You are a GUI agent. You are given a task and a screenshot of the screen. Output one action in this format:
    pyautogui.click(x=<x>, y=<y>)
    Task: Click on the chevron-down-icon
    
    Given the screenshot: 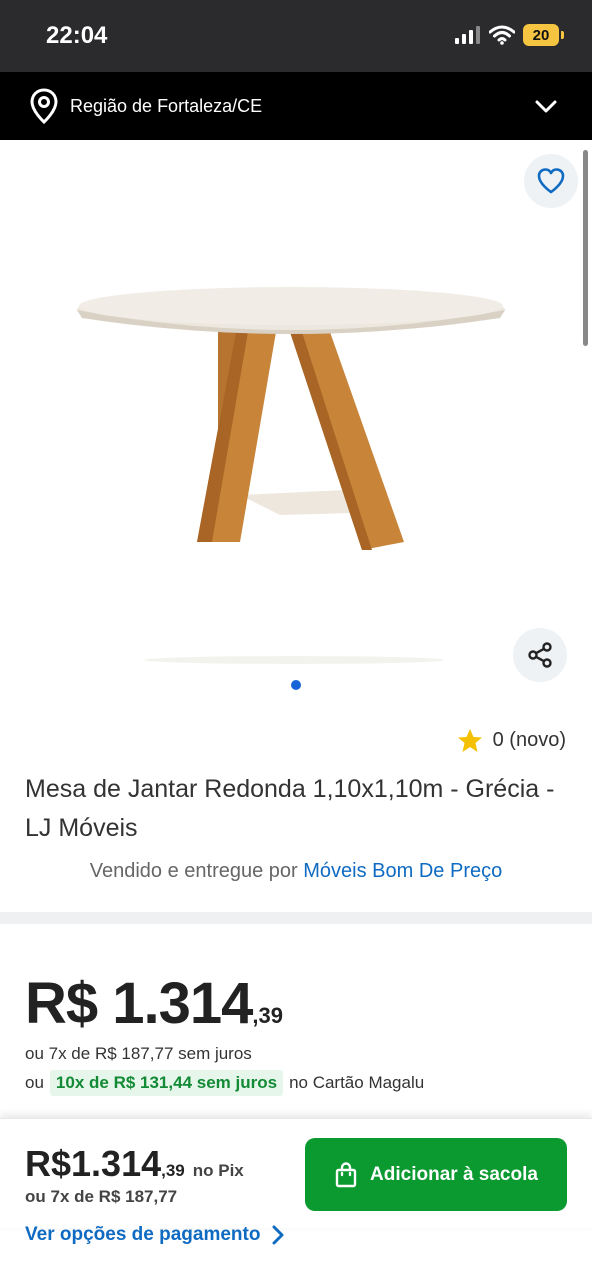 What is the action you would take?
    pyautogui.click(x=546, y=106)
    